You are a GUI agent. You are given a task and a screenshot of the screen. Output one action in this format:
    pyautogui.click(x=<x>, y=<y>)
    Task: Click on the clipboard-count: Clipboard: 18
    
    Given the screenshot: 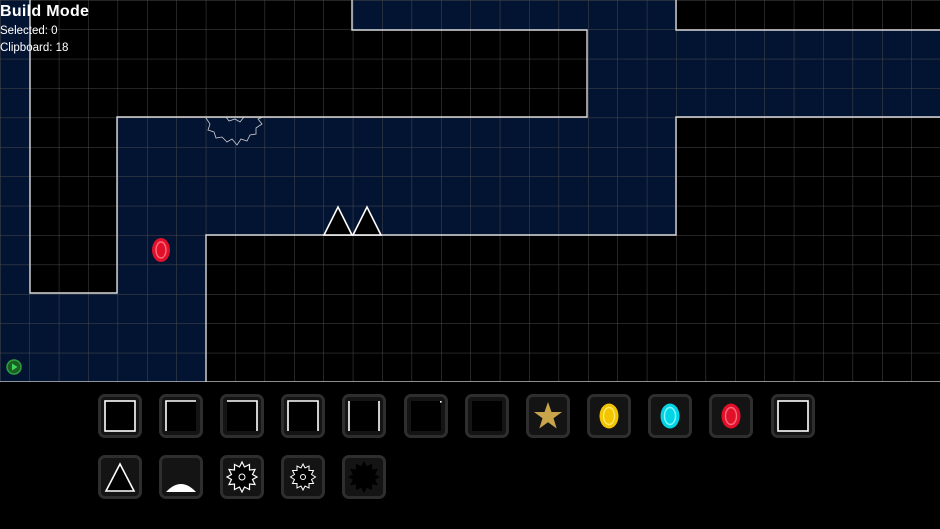 What is the action you would take?
    pyautogui.click(x=34, y=48)
    